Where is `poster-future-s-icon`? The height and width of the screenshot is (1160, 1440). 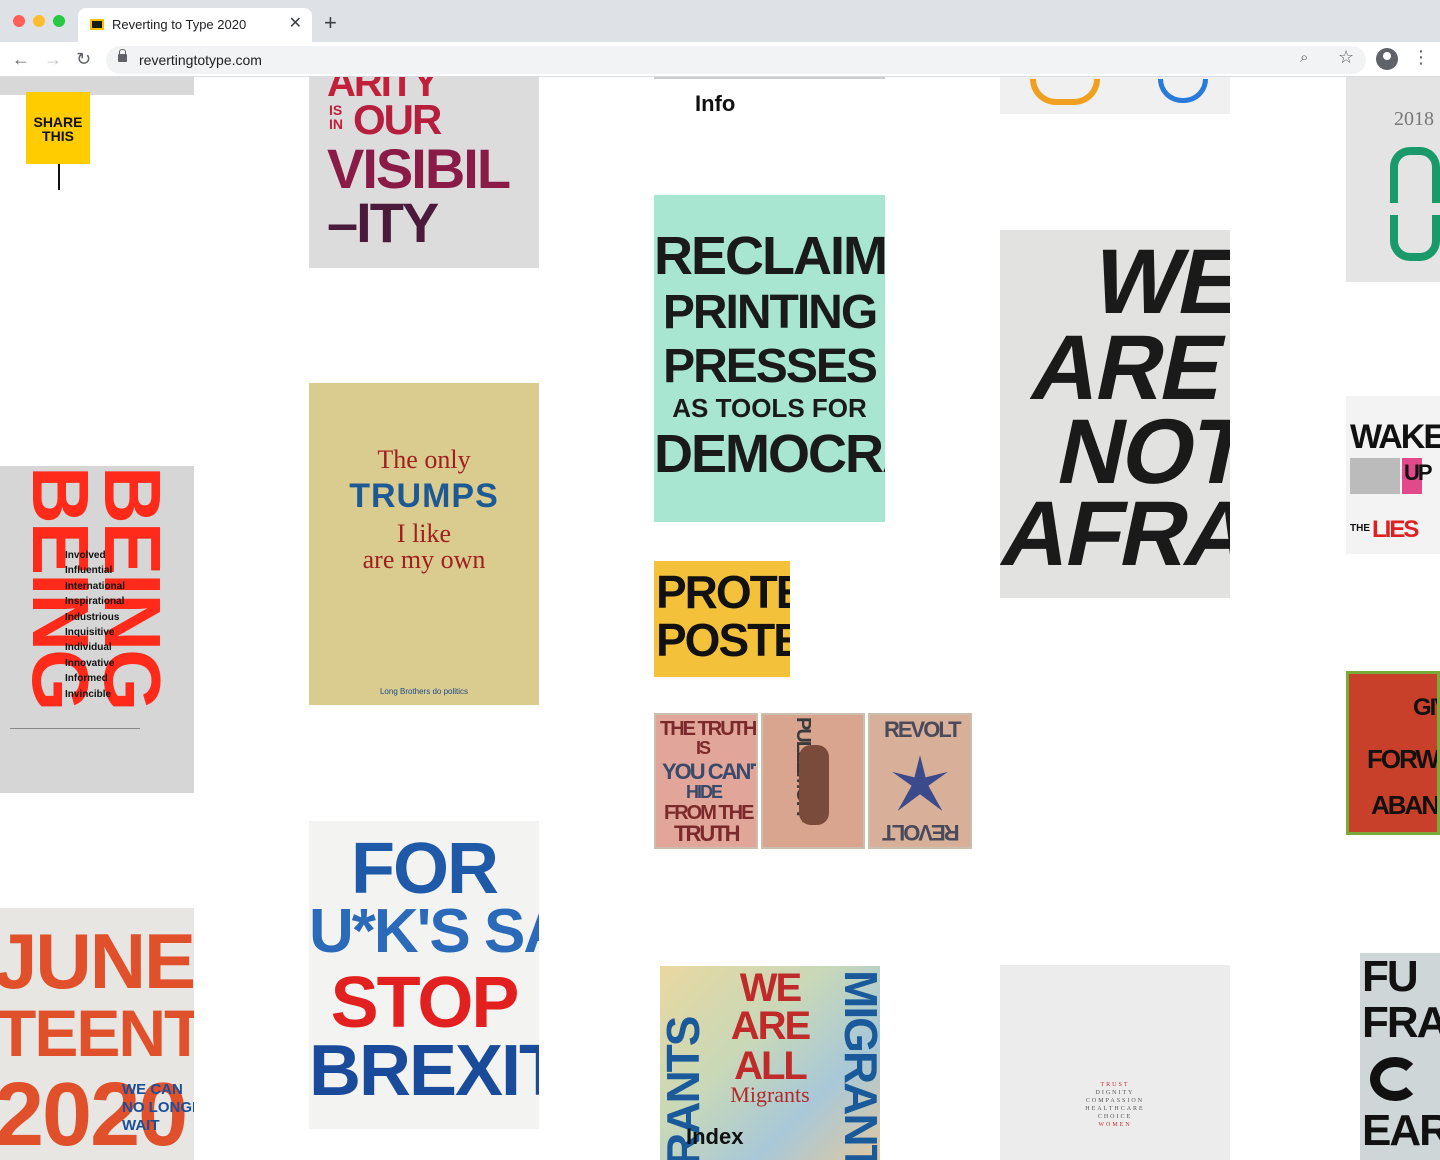 poster-future-s-icon is located at coordinates (1395, 1079).